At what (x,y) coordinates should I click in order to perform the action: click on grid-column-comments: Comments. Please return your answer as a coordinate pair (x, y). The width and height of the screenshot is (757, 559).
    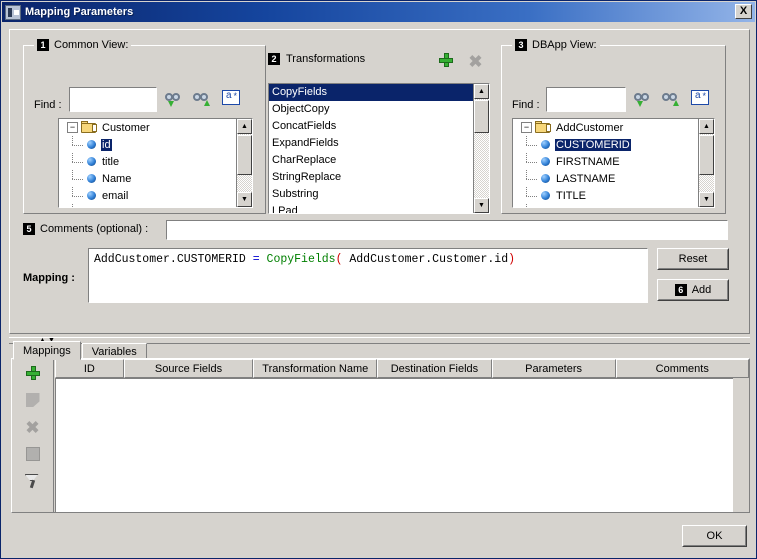
    Looking at the image, I should click on (682, 368).